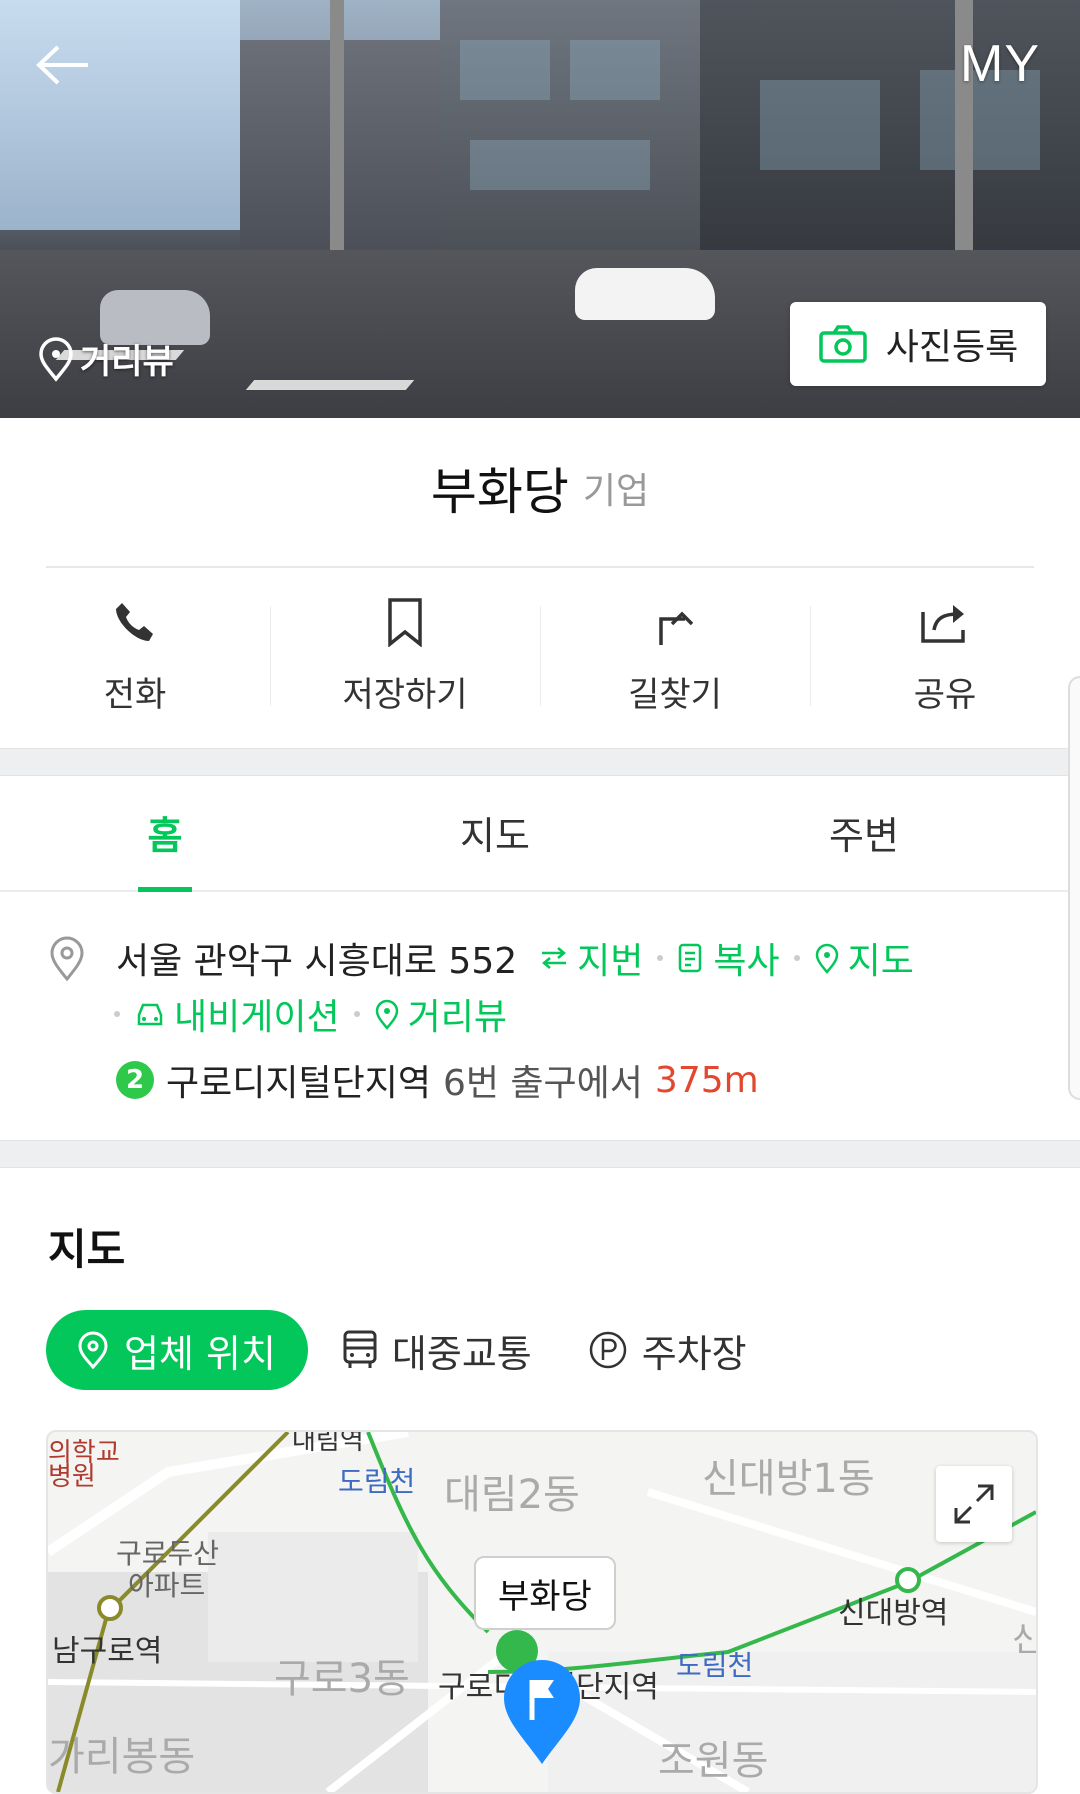  I want to click on save-label: 저장하기, so click(405, 695).